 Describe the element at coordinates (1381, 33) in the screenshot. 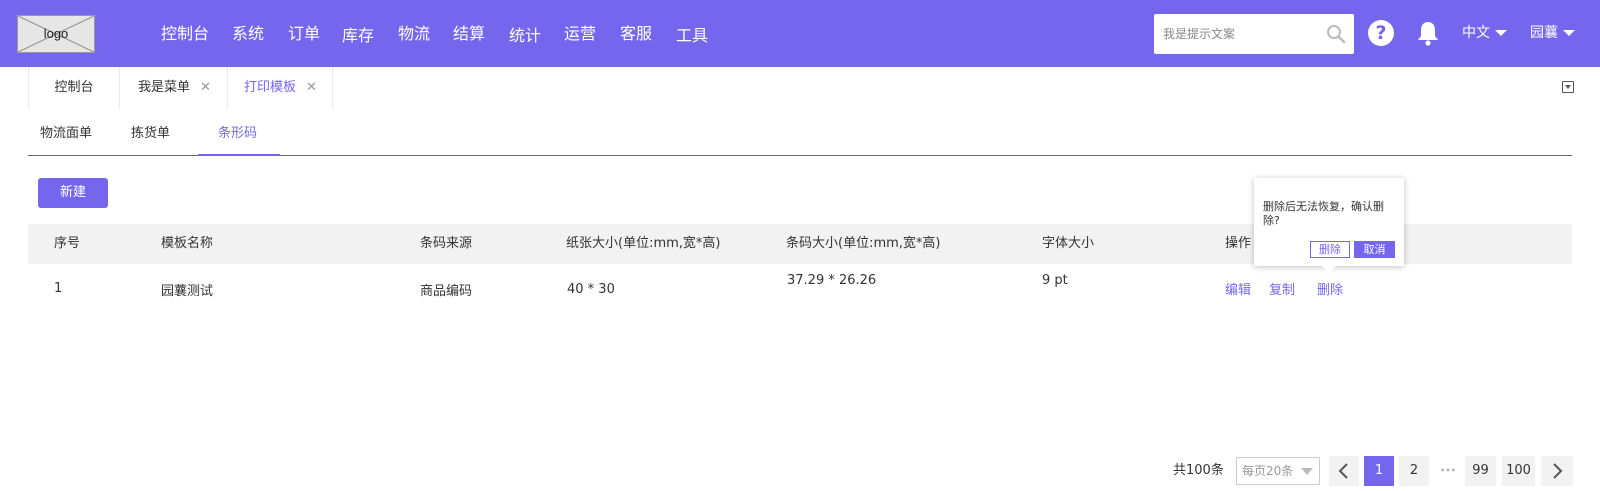

I see `help-icon: ?` at that location.